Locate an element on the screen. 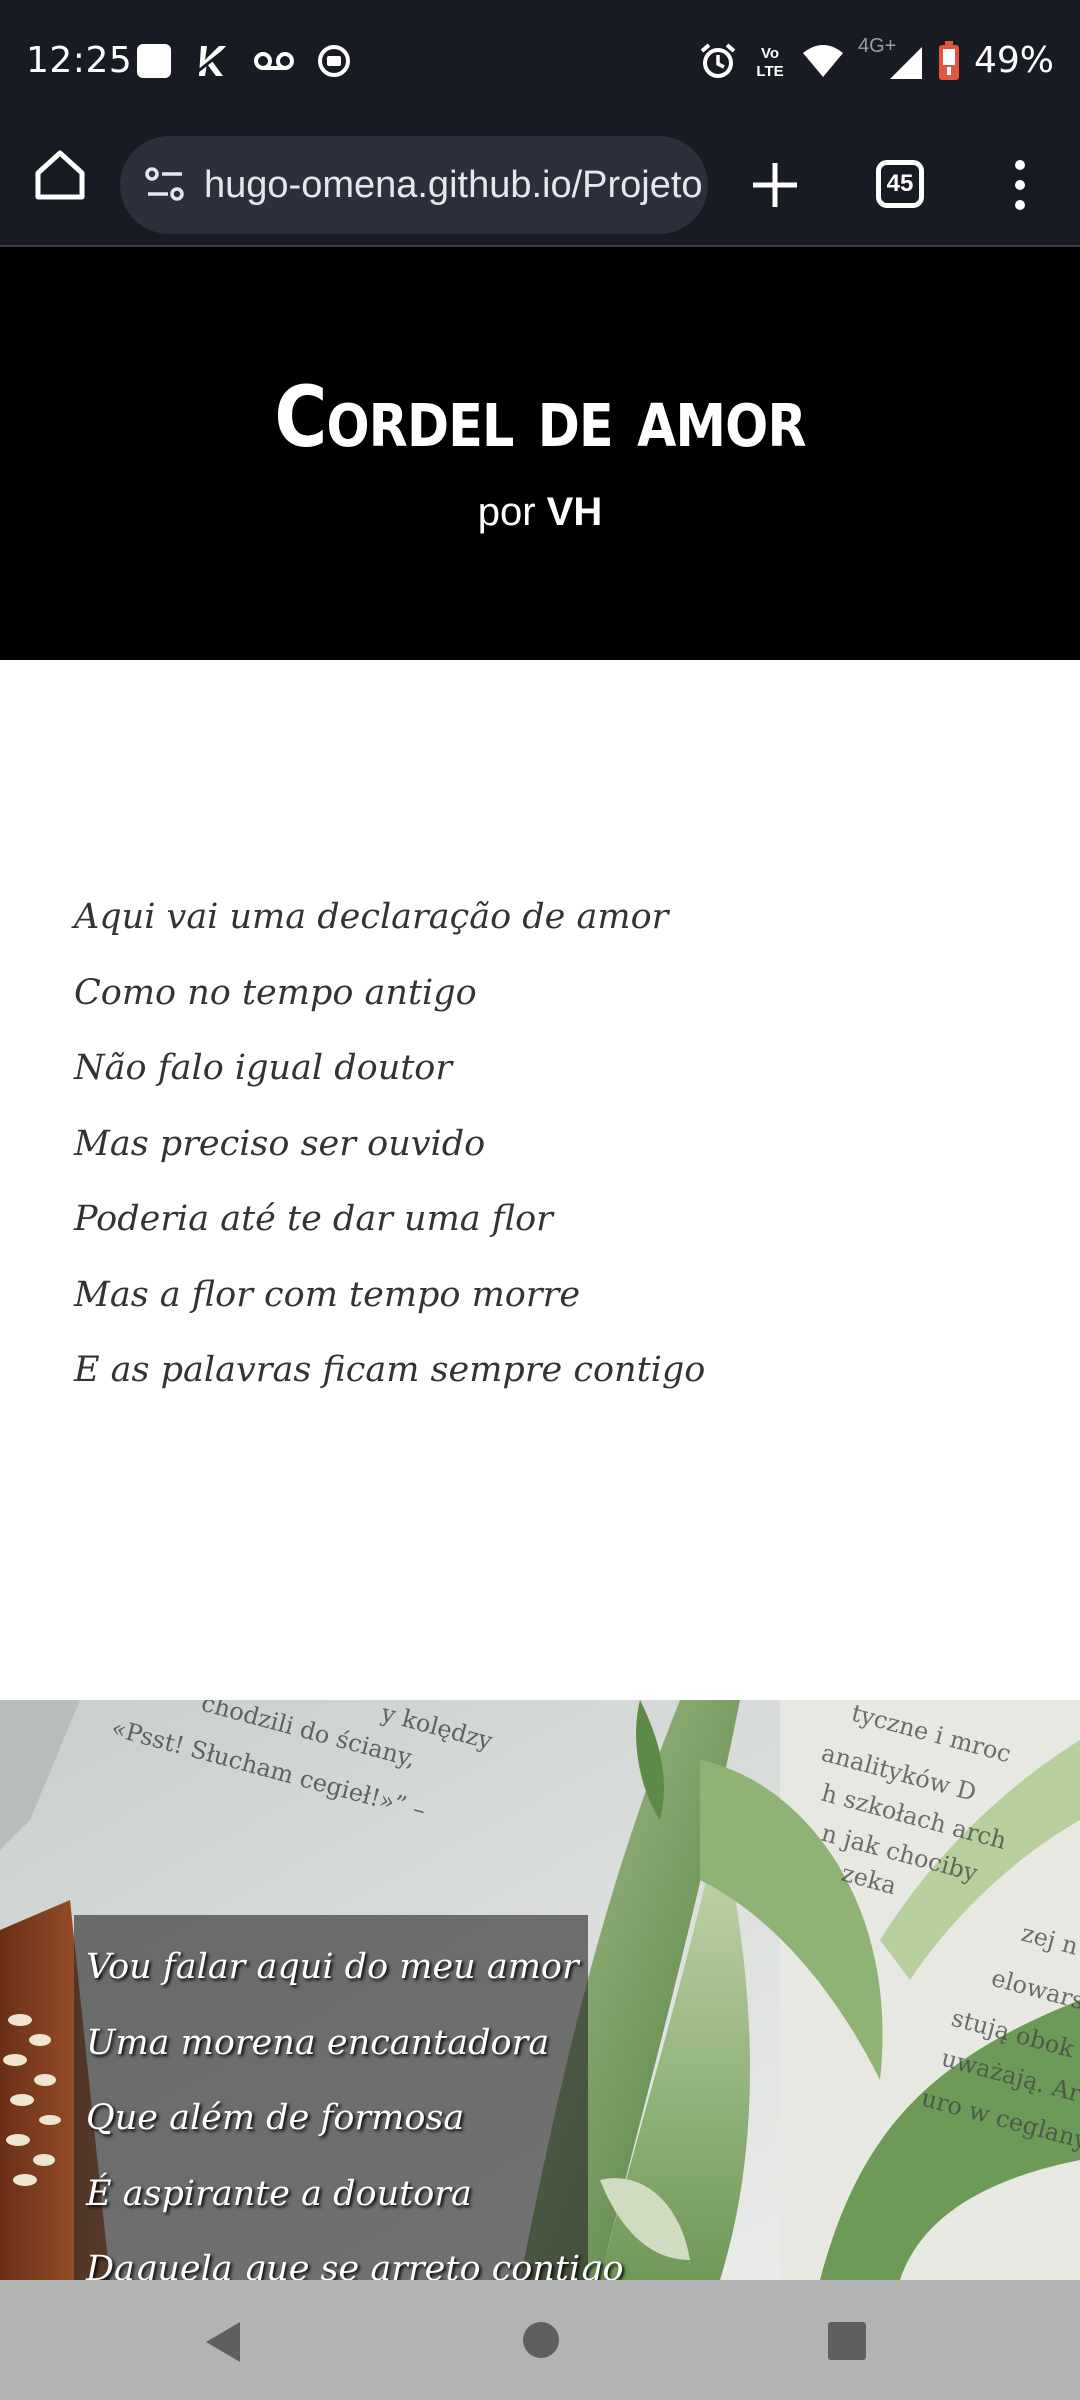 The image size is (1080, 2400). menu-icon is located at coordinates (1020, 185).